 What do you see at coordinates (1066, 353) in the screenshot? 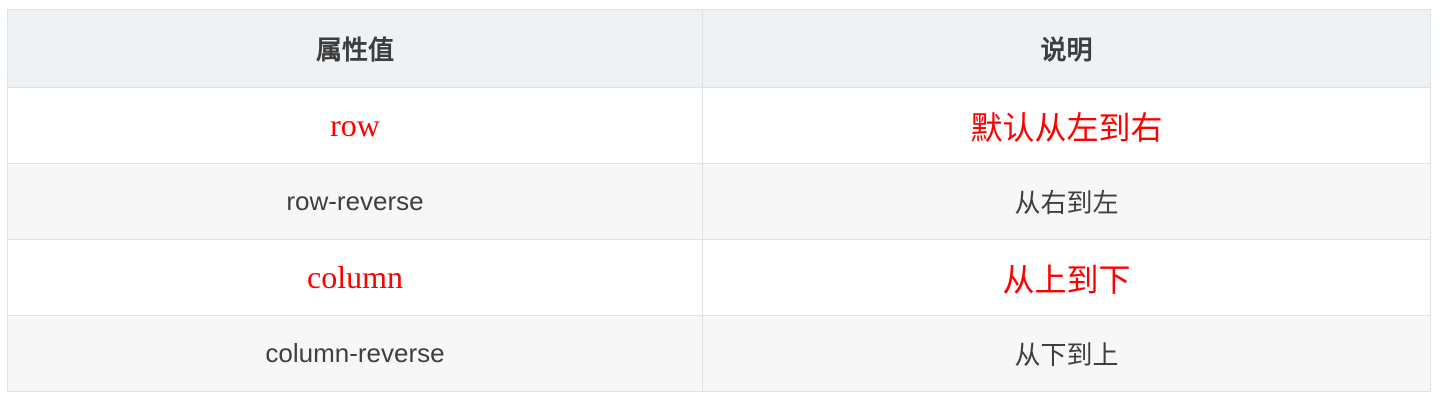
I see `row-description-cell: 从下到上` at bounding box center [1066, 353].